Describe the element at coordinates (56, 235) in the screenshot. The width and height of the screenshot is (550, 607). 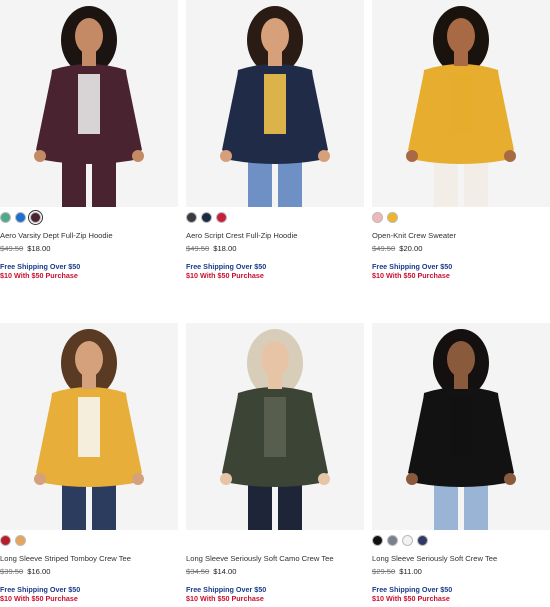
I see `product-title: Aero Varsity Dept Full-Zip Hoodie` at that location.